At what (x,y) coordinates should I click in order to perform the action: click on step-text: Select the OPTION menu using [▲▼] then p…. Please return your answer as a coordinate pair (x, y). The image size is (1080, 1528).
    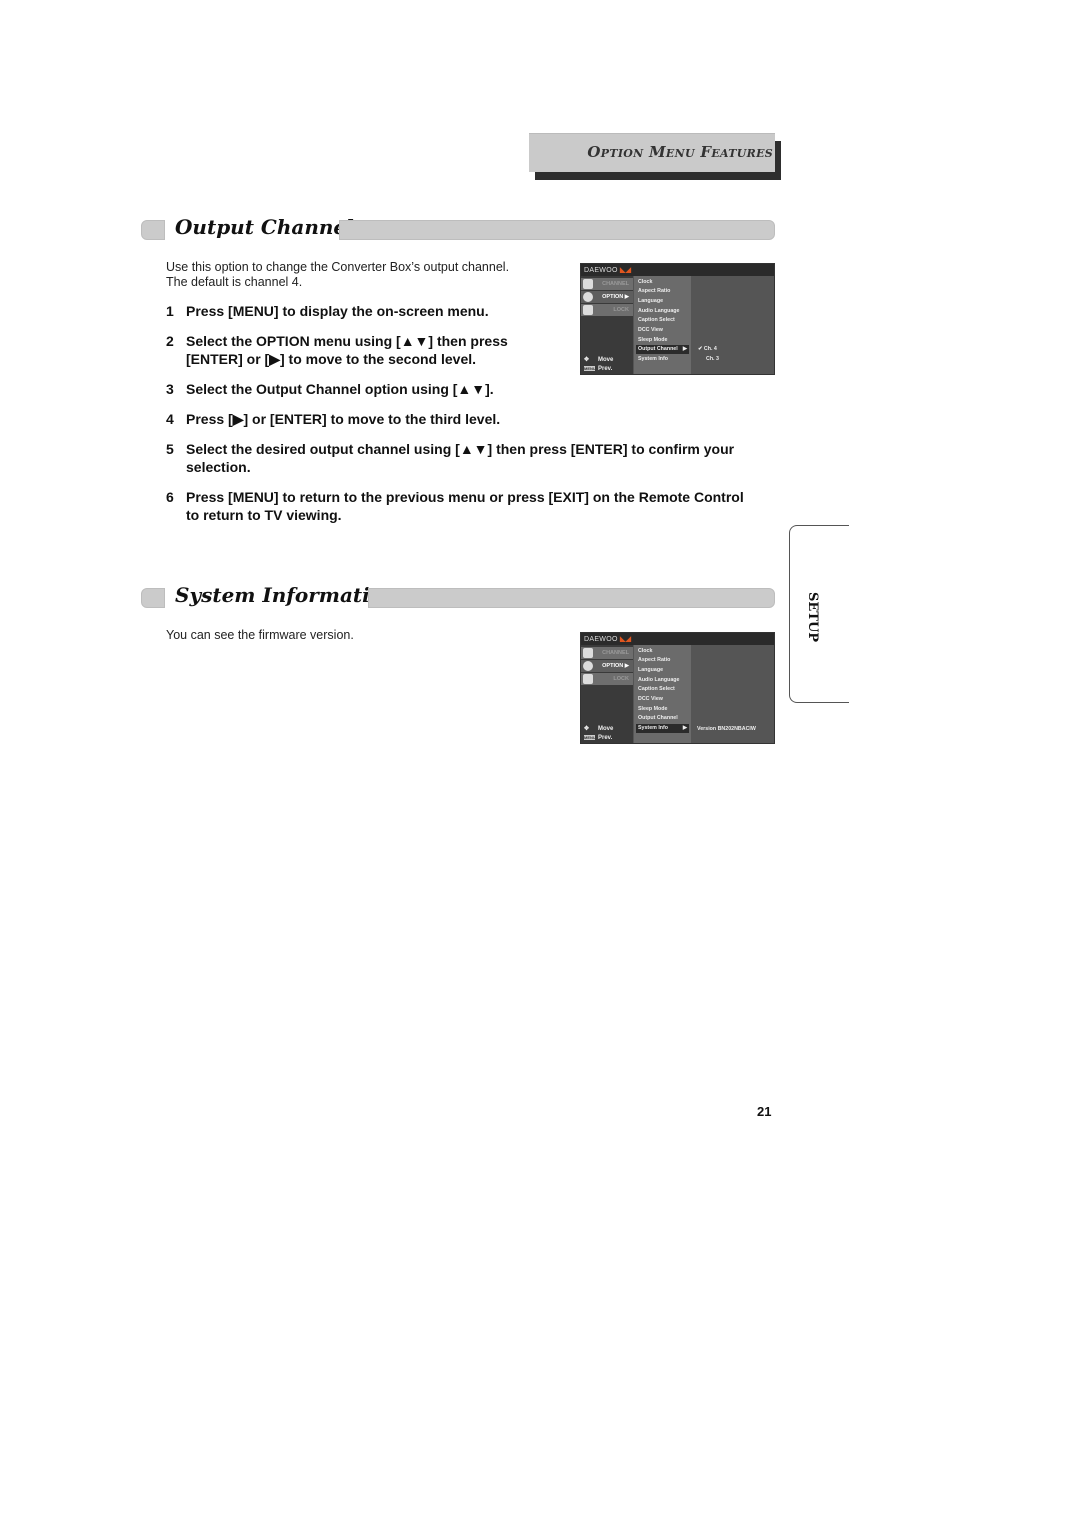
    Looking at the image, I should click on (347, 341).